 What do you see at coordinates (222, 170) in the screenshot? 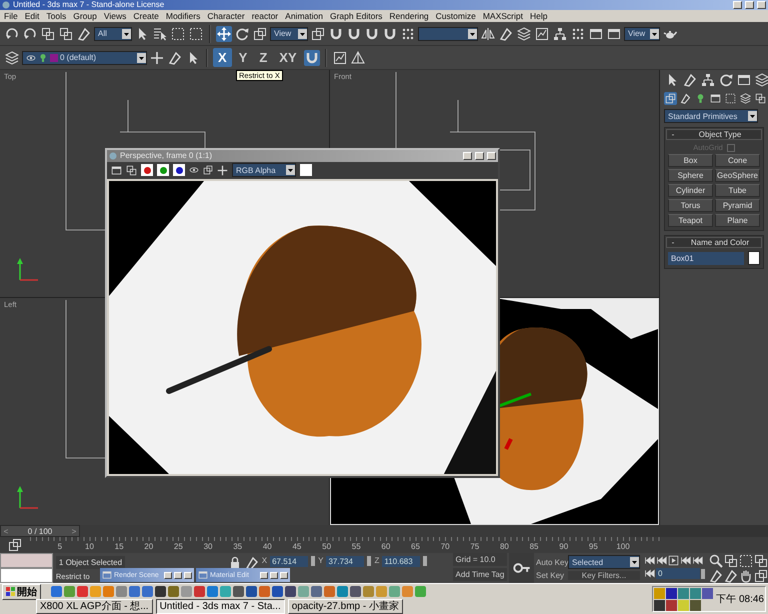
I see `plus-icon` at bounding box center [222, 170].